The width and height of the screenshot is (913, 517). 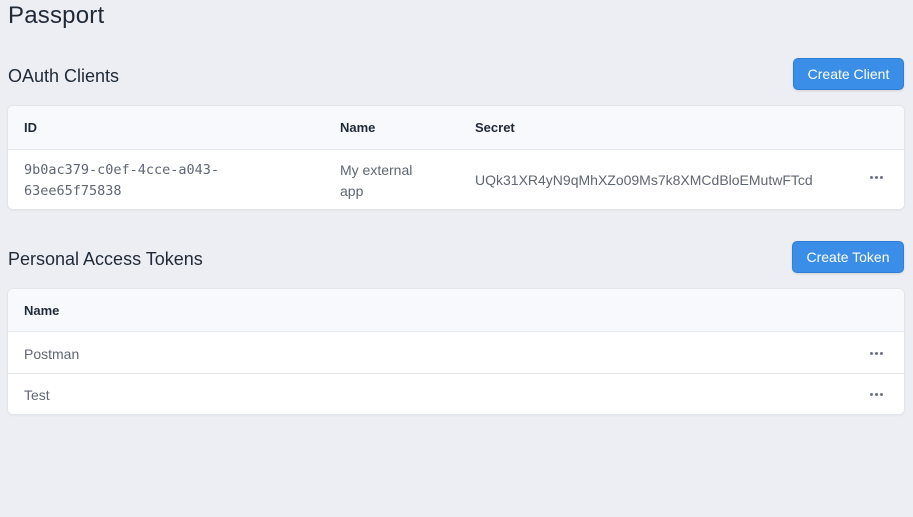 I want to click on token-name: Test, so click(x=37, y=395).